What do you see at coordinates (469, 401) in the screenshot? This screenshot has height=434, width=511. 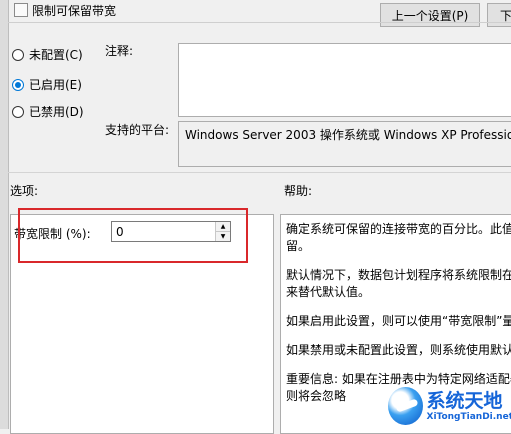 I see `watermark-cn: 系统天地` at bounding box center [469, 401].